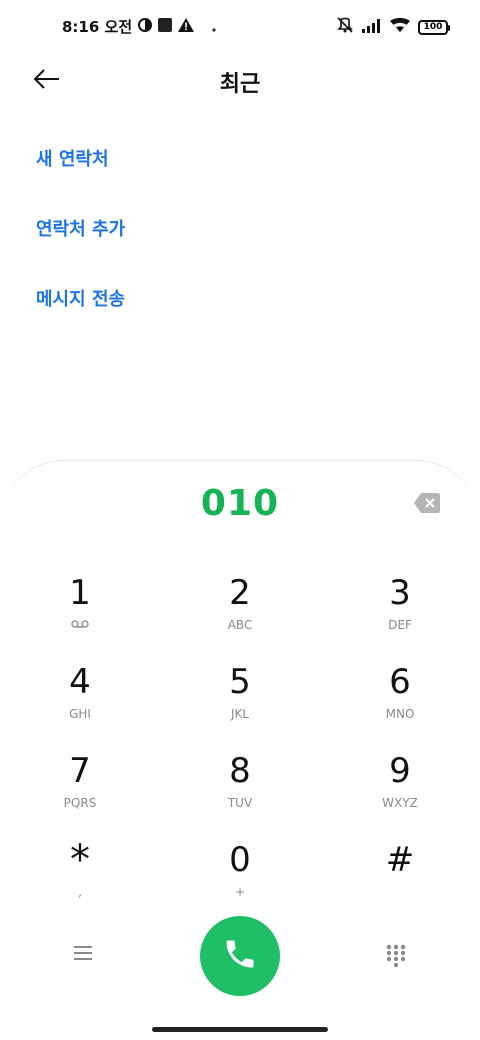  Describe the element at coordinates (240, 593) in the screenshot. I see `key-digit: 2` at that location.